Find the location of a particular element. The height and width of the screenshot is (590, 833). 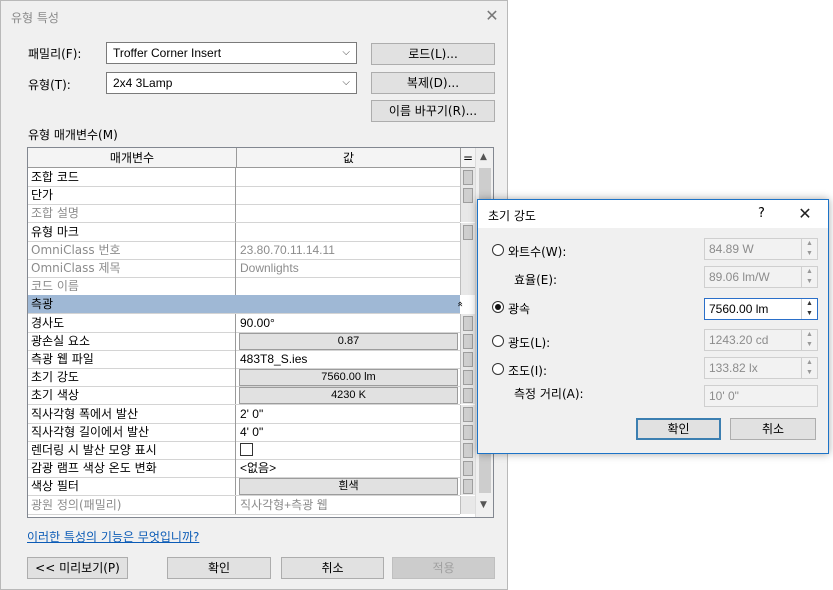

parameter-row: 조합 코드 is located at coordinates (251, 177).